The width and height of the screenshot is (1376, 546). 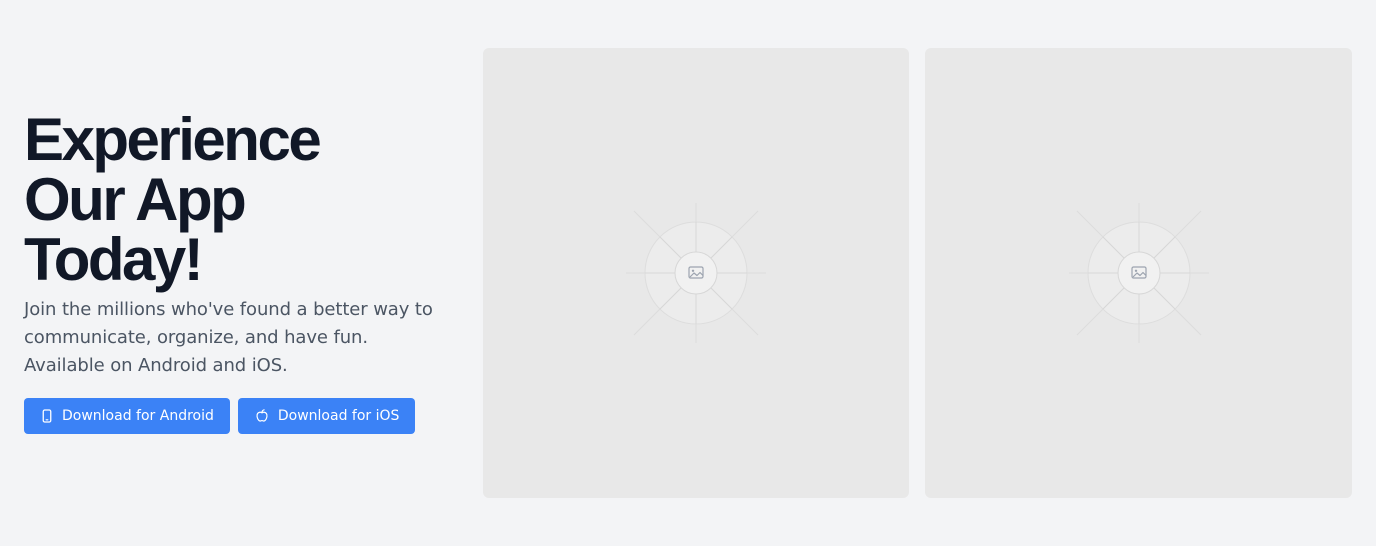 I want to click on download-android-label: Download for Android, so click(x=138, y=416).